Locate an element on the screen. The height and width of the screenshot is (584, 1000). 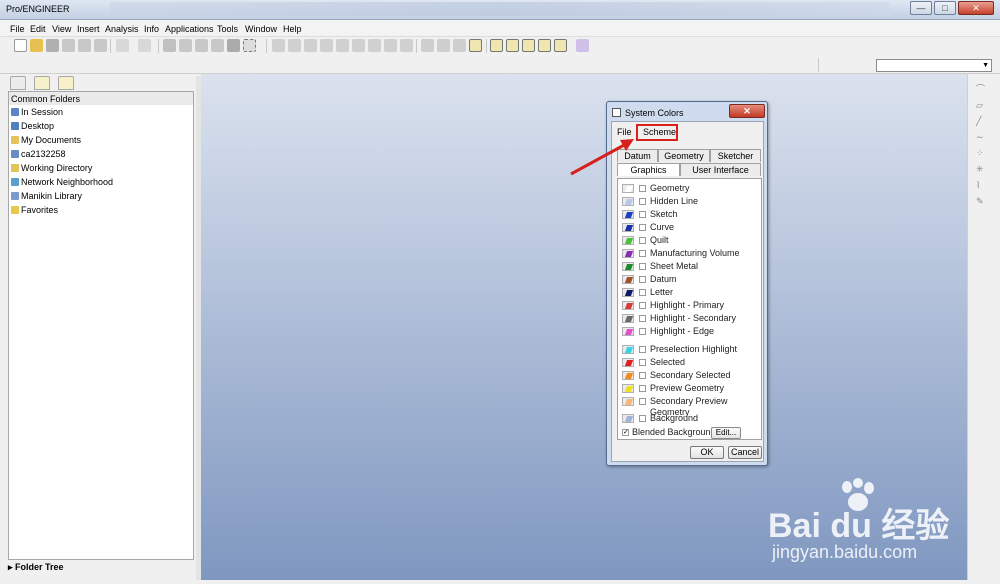
redo-icon is located at coordinates (144, 45).